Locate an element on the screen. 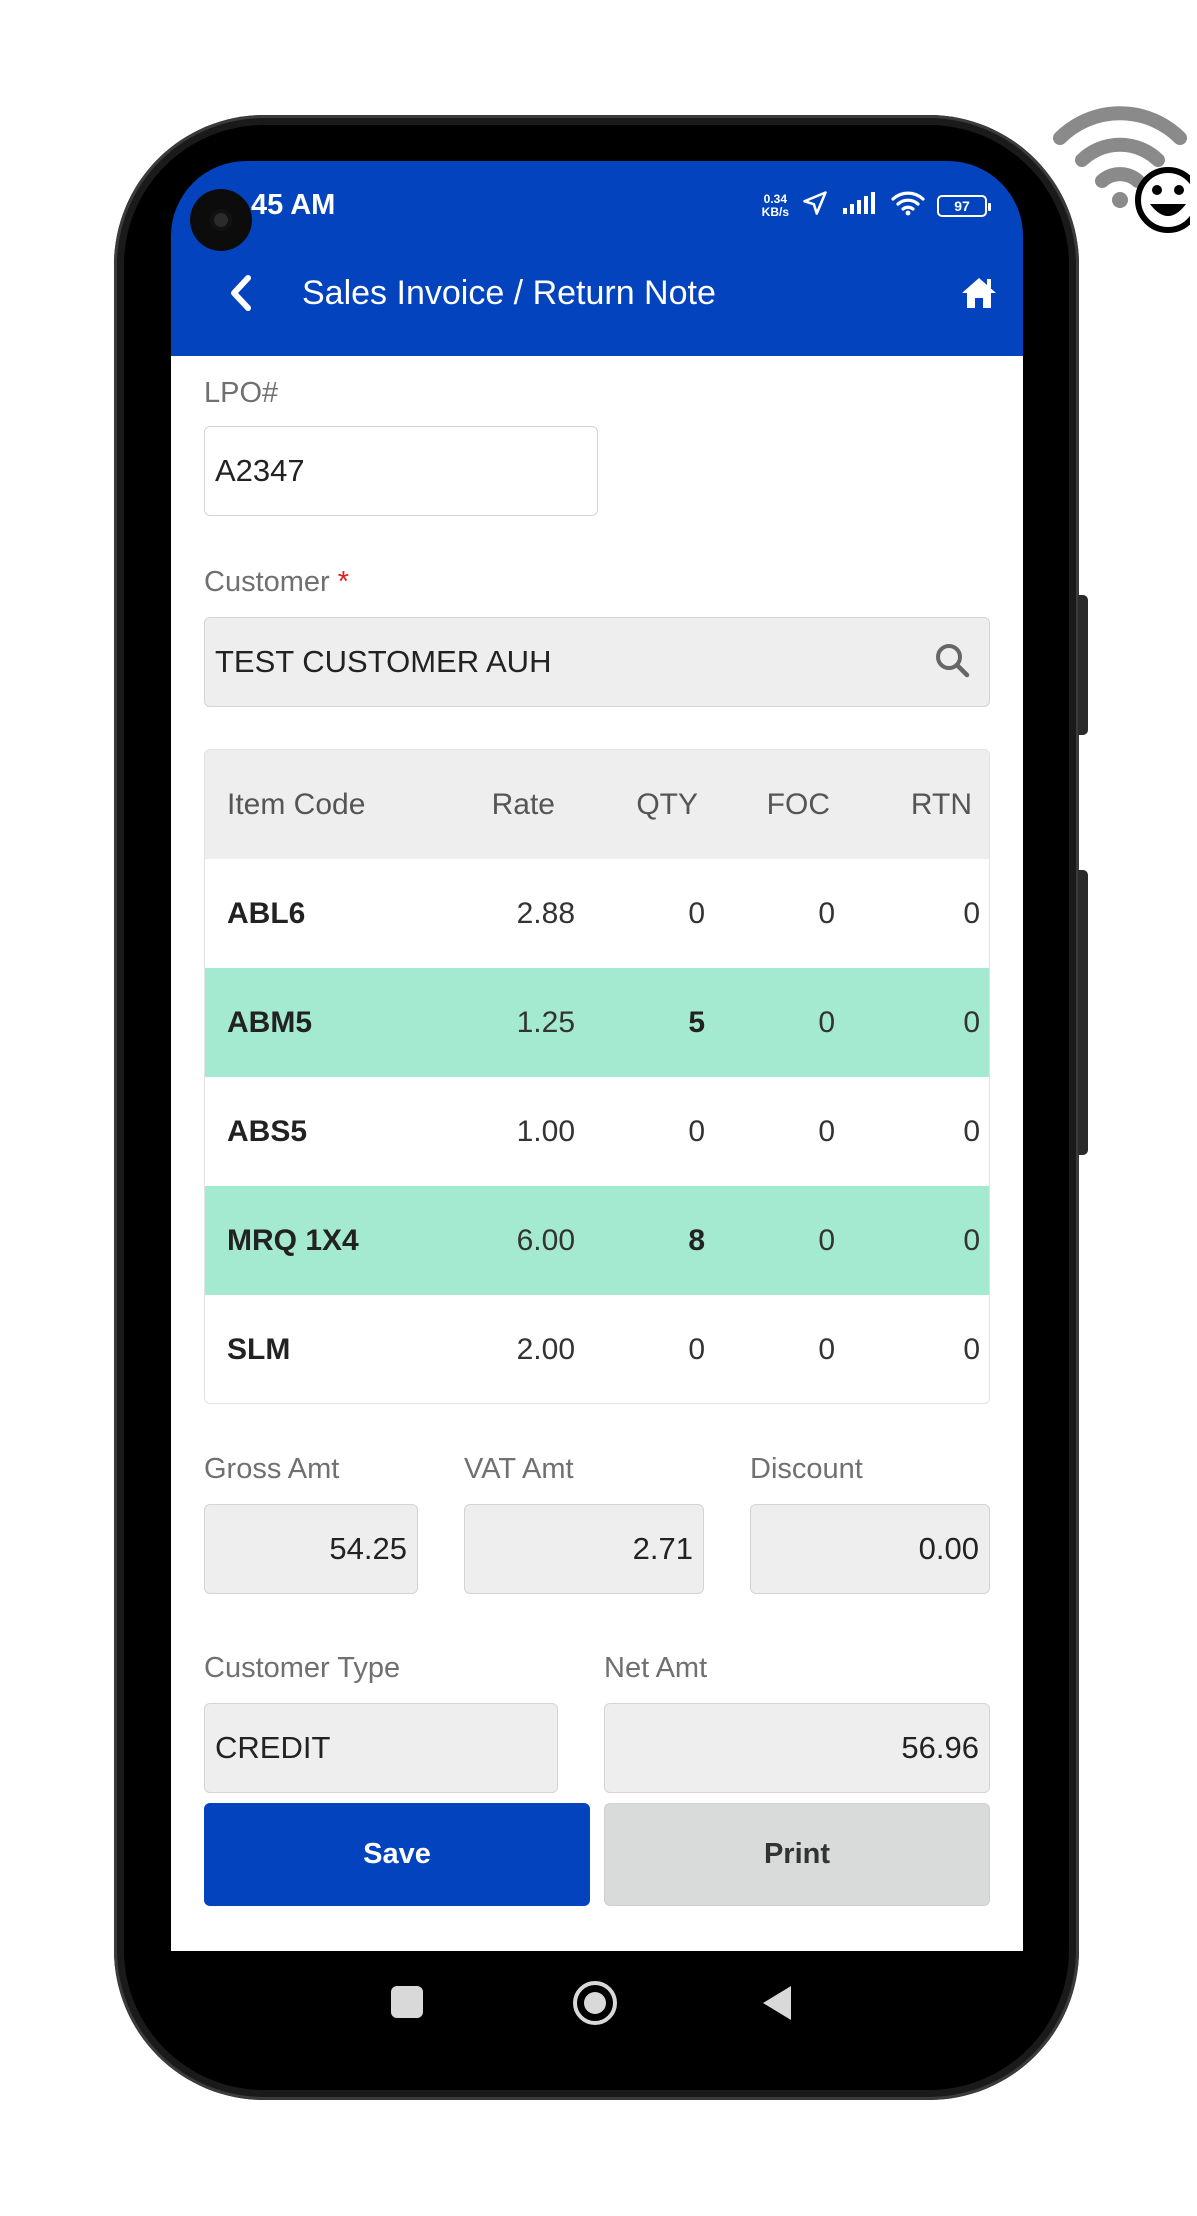  recents-icon is located at coordinates (407, 2002).